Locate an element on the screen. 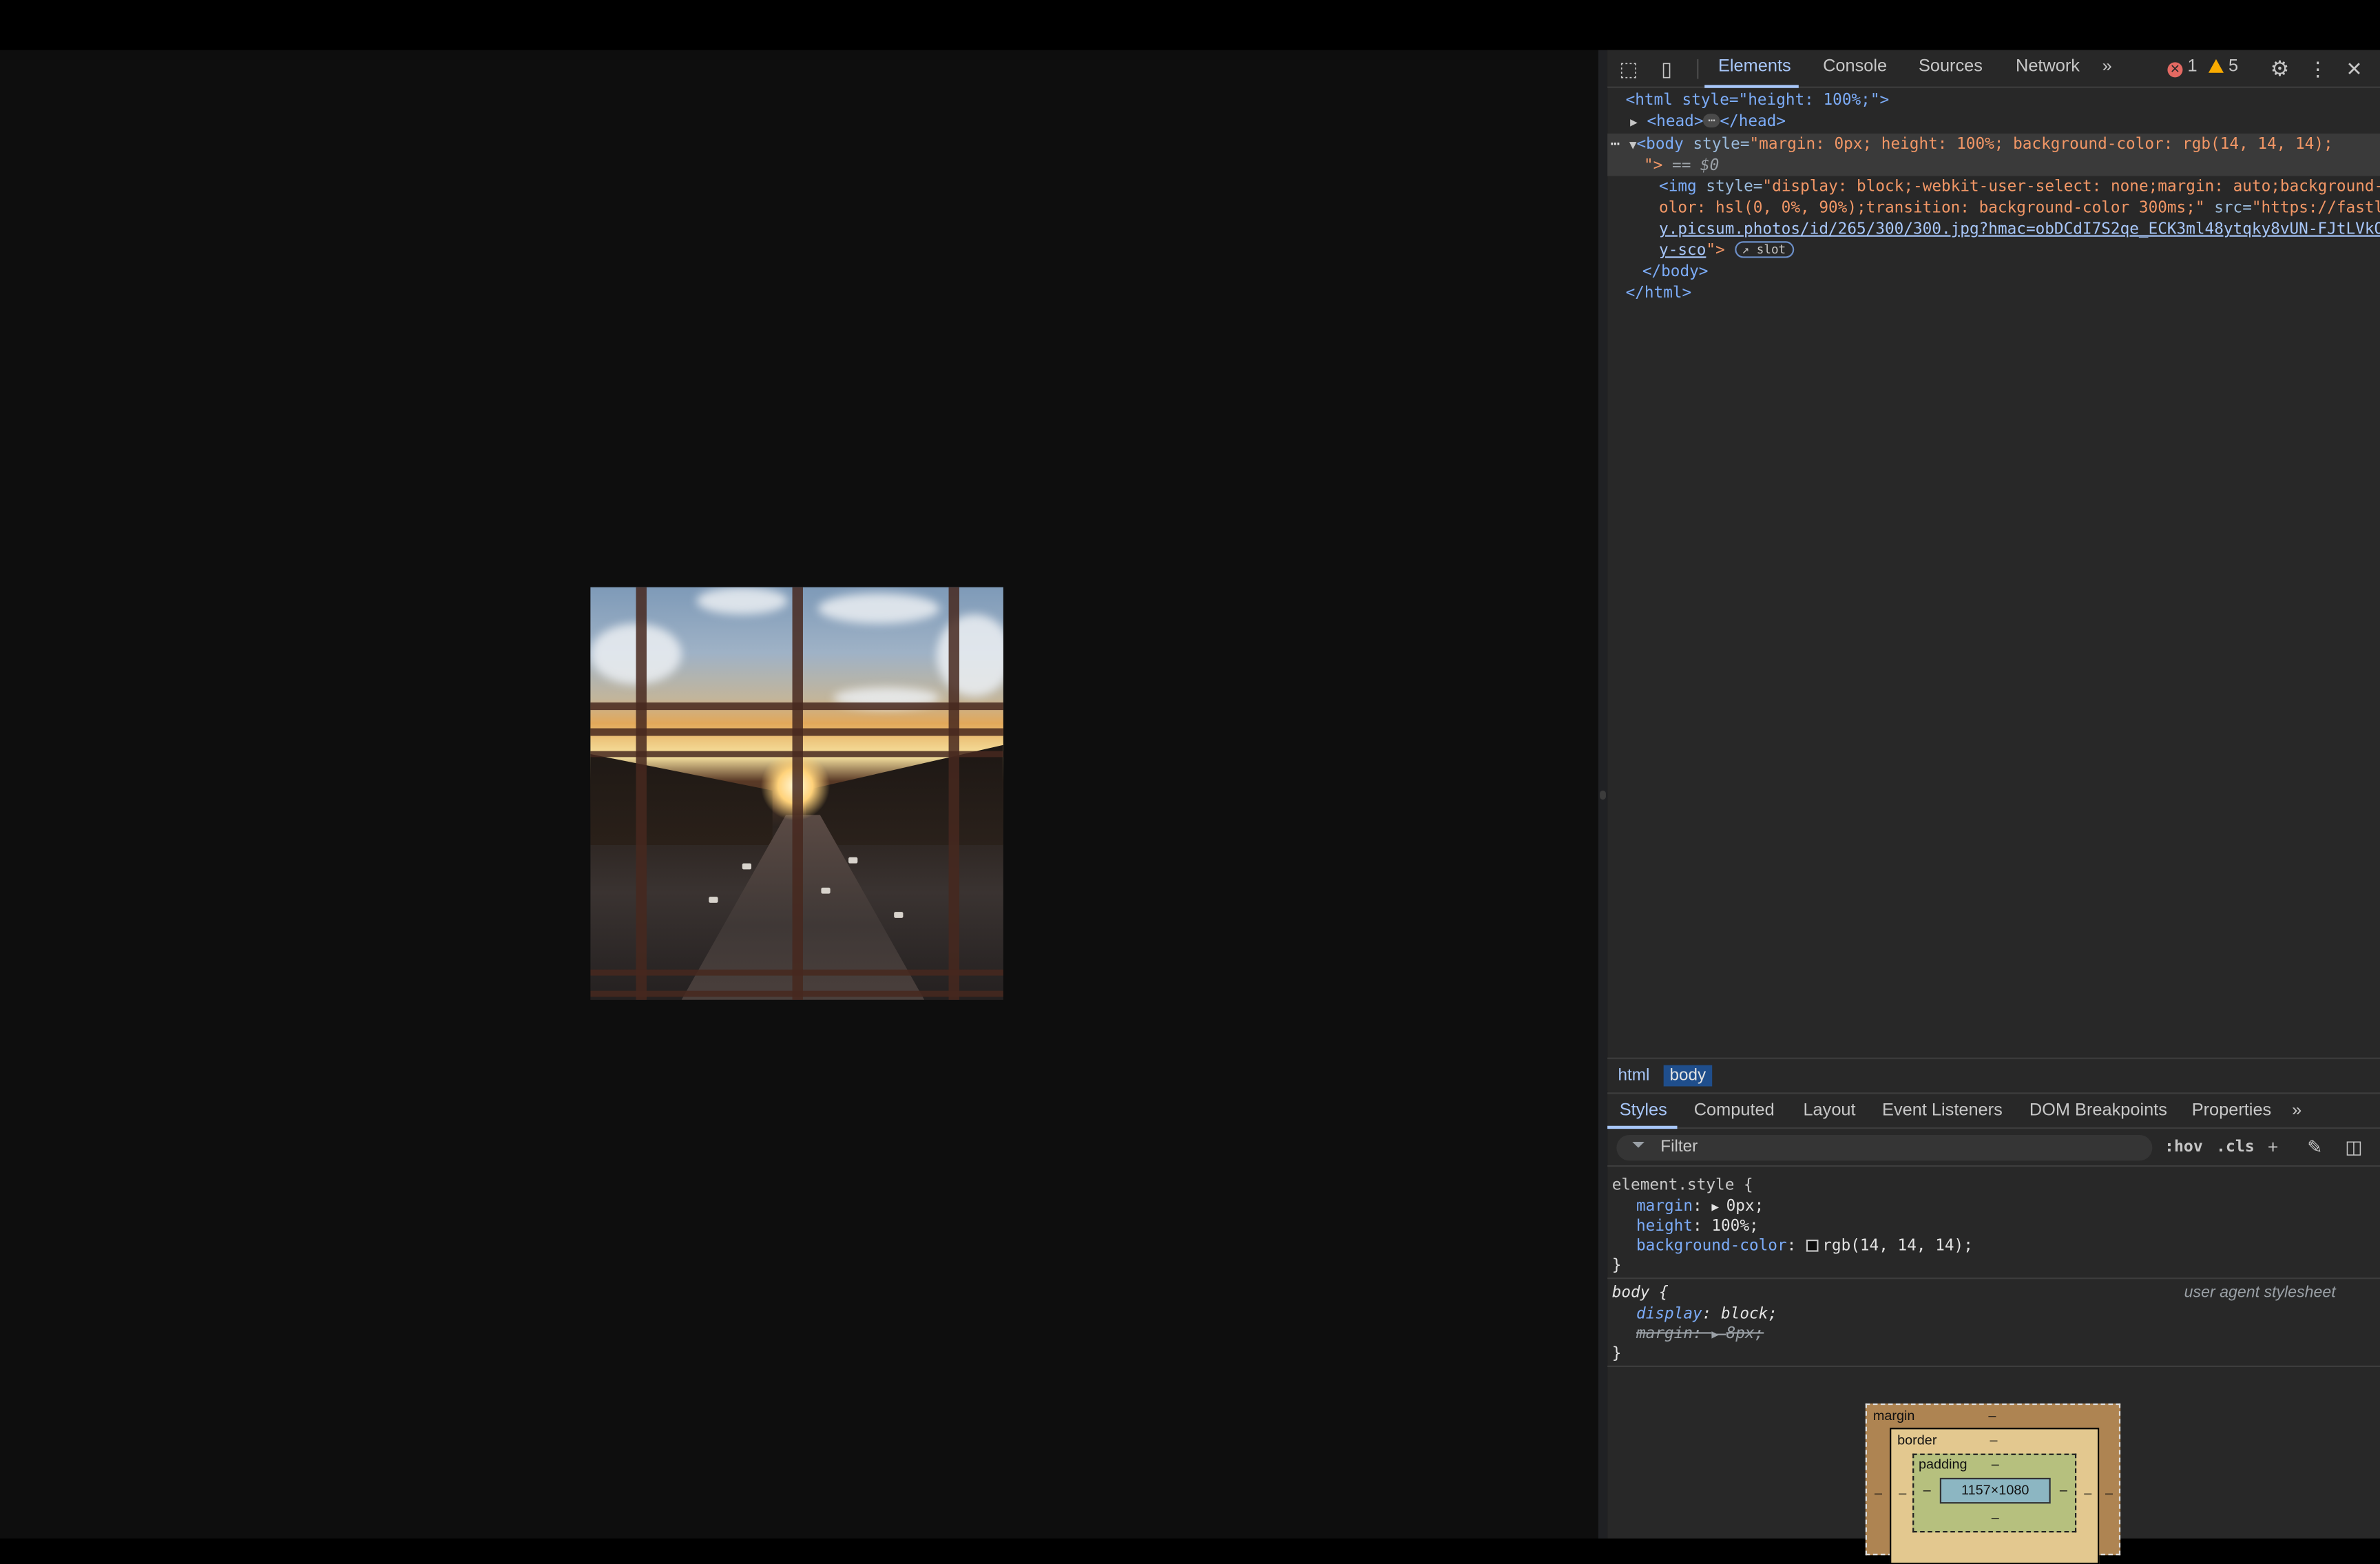  body-close-tag: </body> is located at coordinates (1675, 271).